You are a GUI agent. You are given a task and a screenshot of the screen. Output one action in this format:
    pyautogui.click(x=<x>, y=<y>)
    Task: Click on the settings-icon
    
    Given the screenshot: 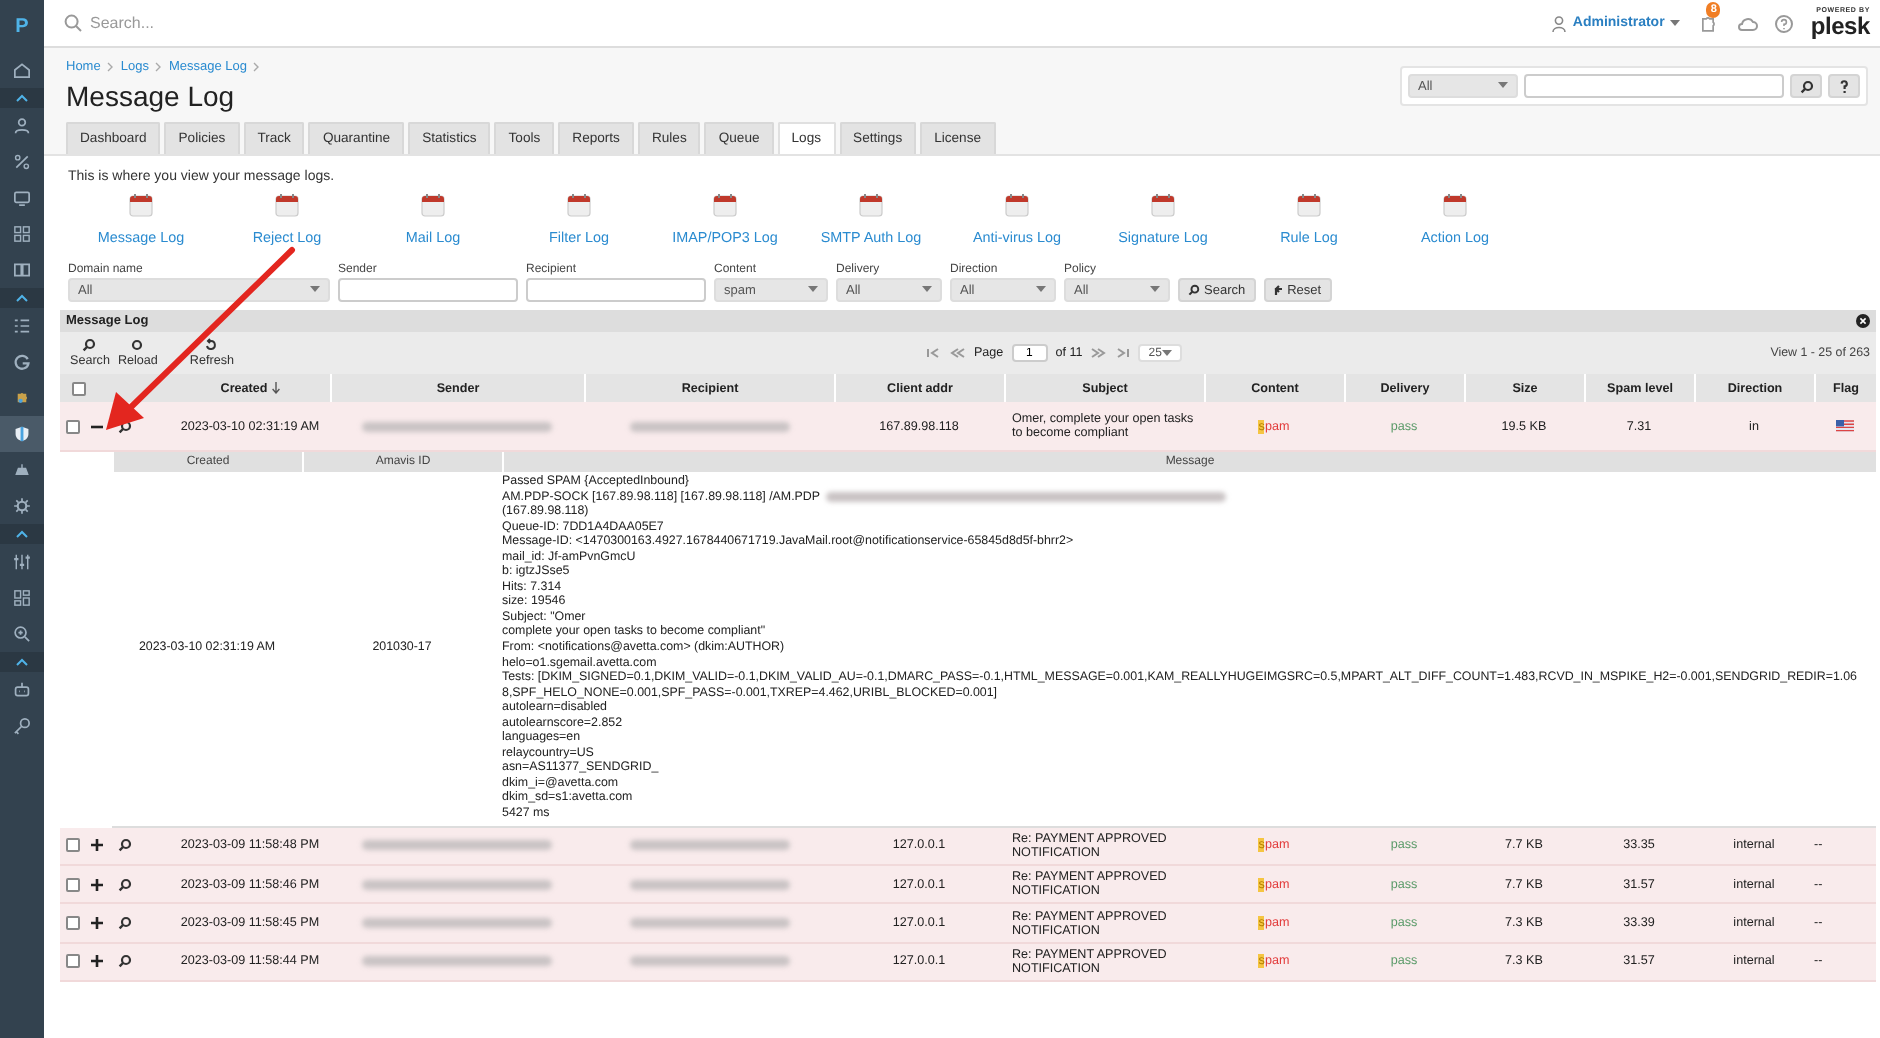 What is the action you would take?
    pyautogui.click(x=22, y=506)
    